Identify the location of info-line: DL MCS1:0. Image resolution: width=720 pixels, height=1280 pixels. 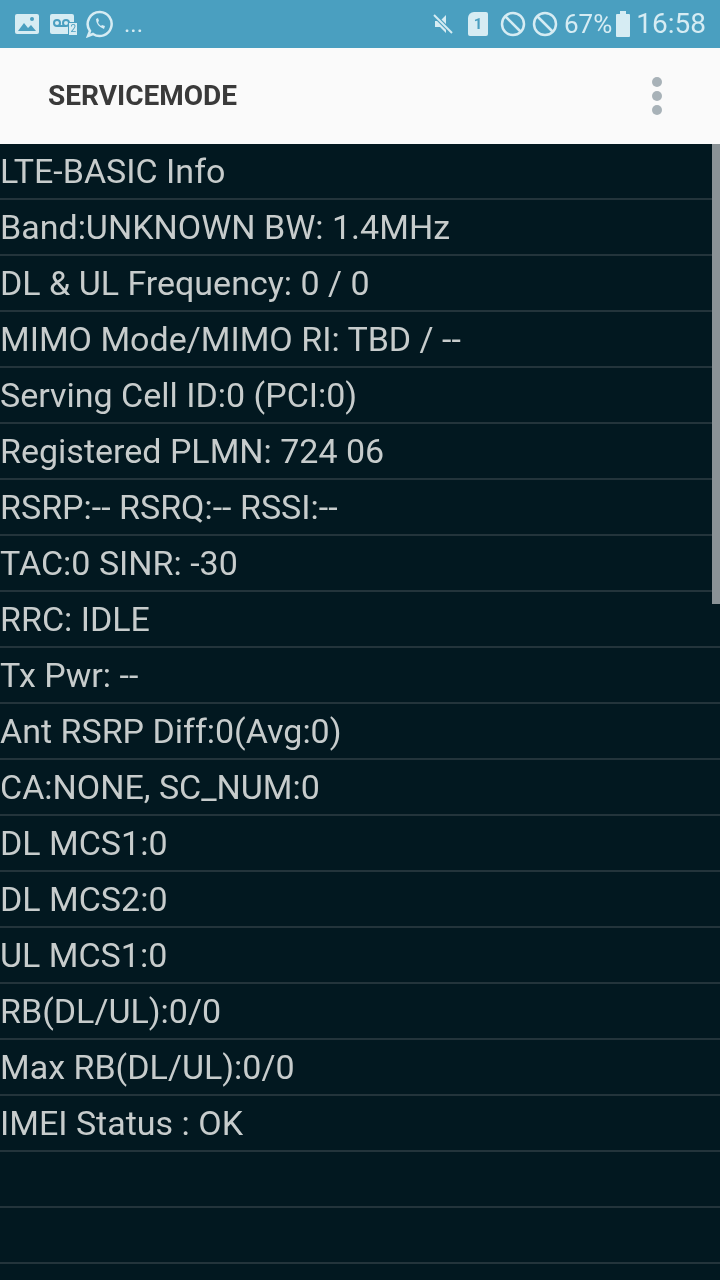
(84, 843).